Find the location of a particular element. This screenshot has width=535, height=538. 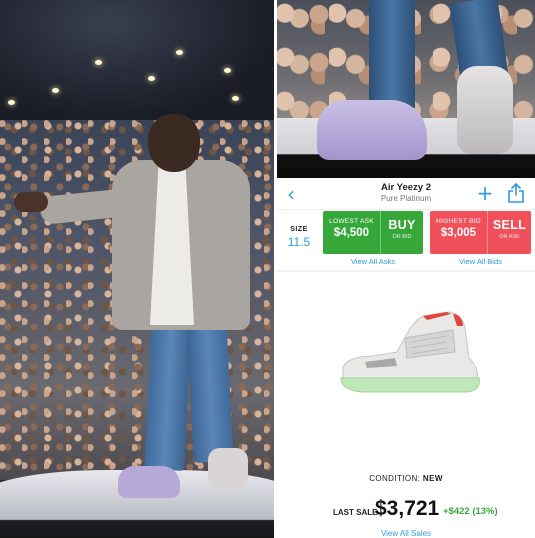

lowest-ask-price: $4,500 is located at coordinates (351, 233).